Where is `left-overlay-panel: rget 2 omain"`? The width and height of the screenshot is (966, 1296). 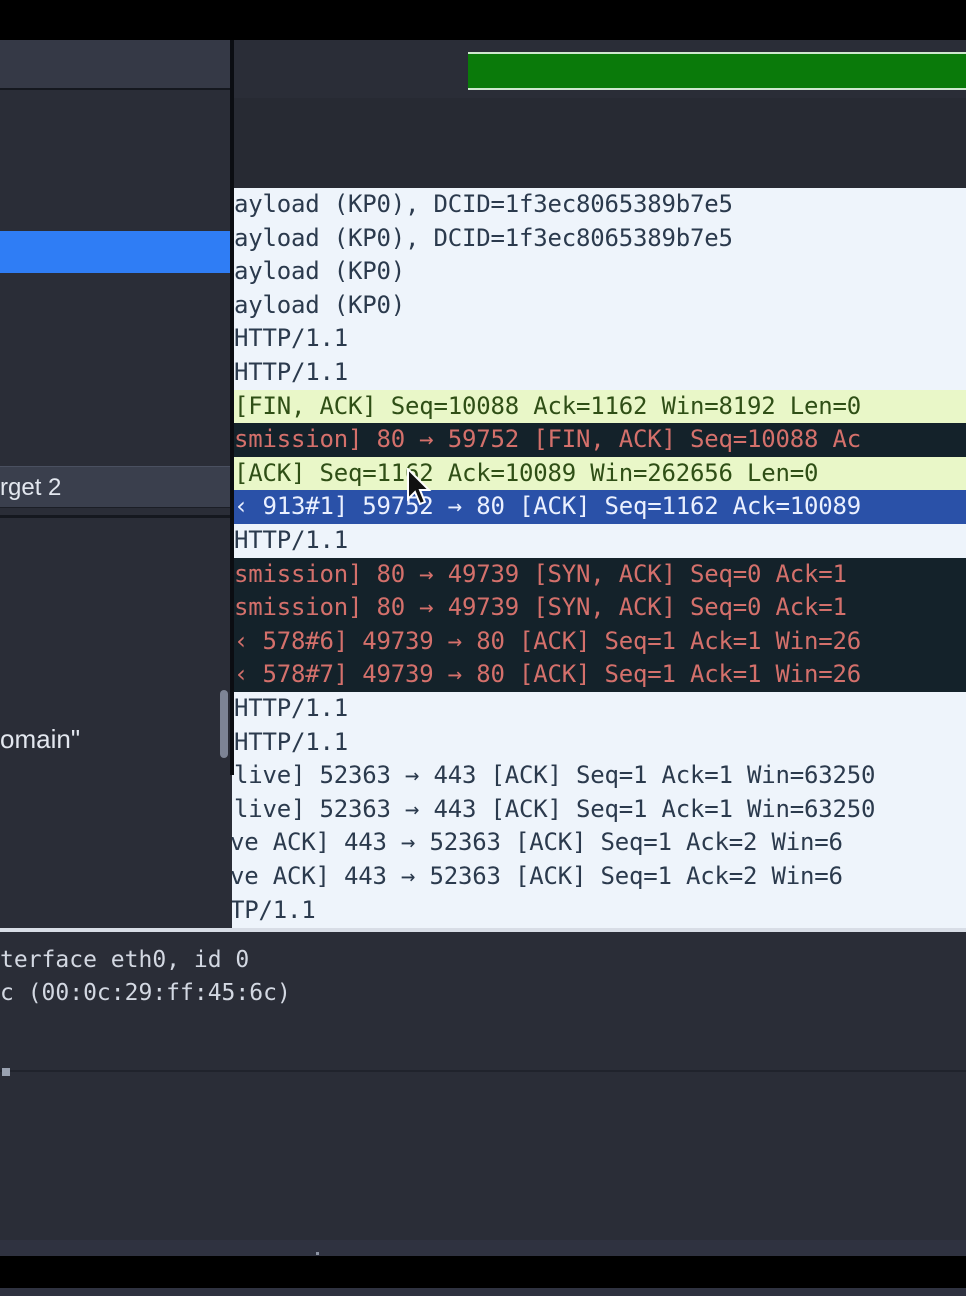 left-overlay-panel: rget 2 omain" is located at coordinates (116, 407).